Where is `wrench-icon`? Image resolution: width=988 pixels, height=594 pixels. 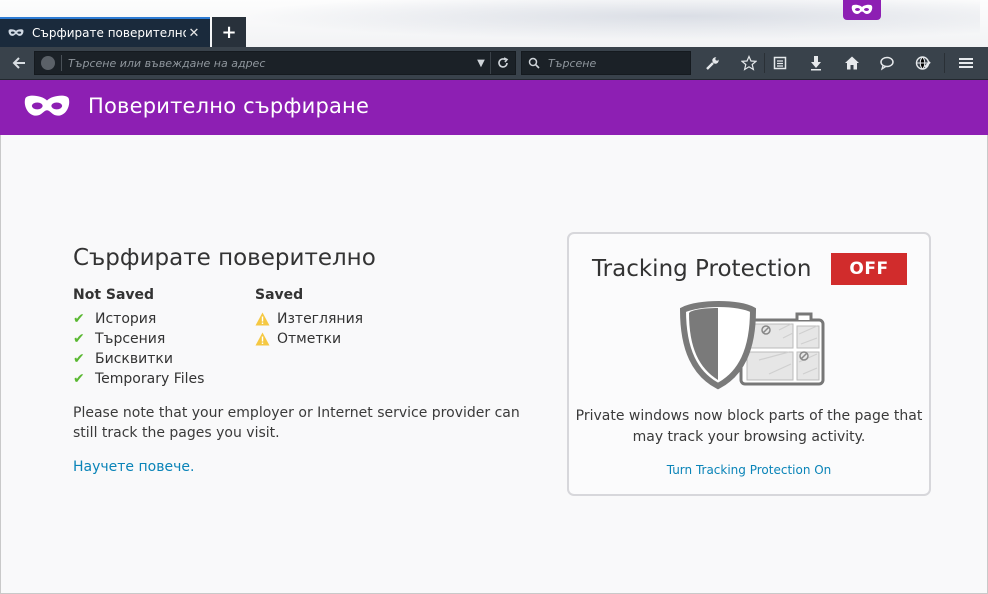 wrench-icon is located at coordinates (712, 63).